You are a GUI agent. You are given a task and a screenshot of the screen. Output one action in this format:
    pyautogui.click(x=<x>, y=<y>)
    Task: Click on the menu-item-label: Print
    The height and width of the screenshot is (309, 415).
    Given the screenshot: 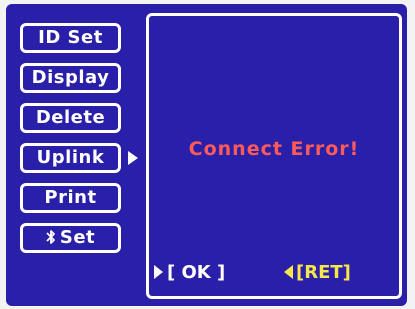 What is the action you would take?
    pyautogui.click(x=70, y=197)
    